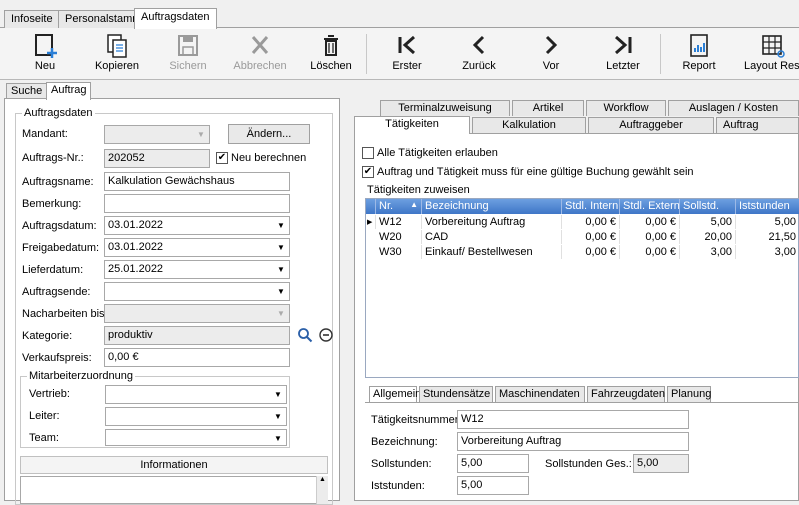 The image size is (799, 505). What do you see at coordinates (479, 55) in the screenshot?
I see `back-button: Zurück` at bounding box center [479, 55].